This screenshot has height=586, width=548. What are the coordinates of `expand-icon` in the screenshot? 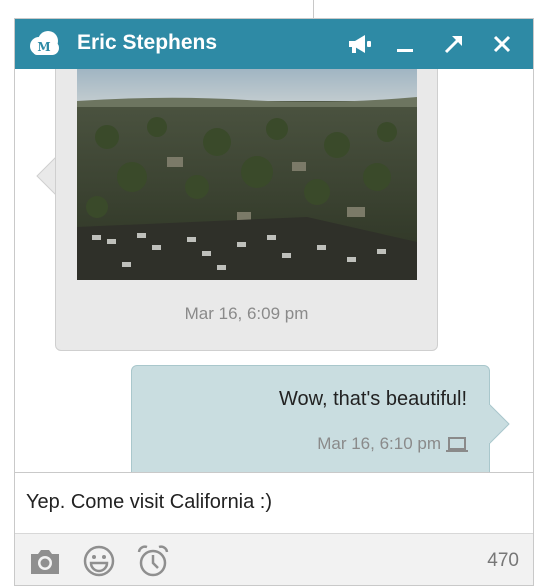 It's located at (454, 44).